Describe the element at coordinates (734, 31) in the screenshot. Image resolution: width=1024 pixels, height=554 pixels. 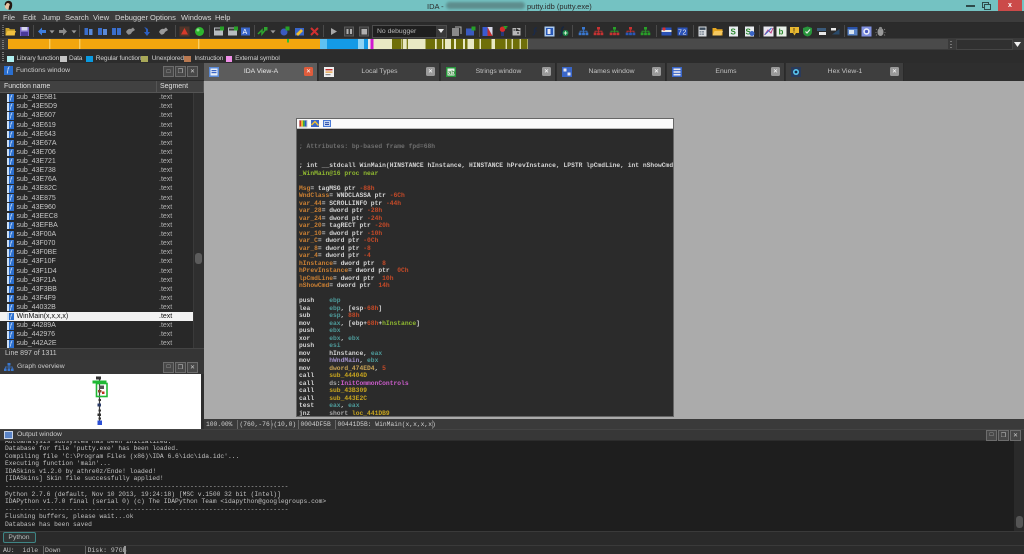
I see `svg-text: S` at that location.